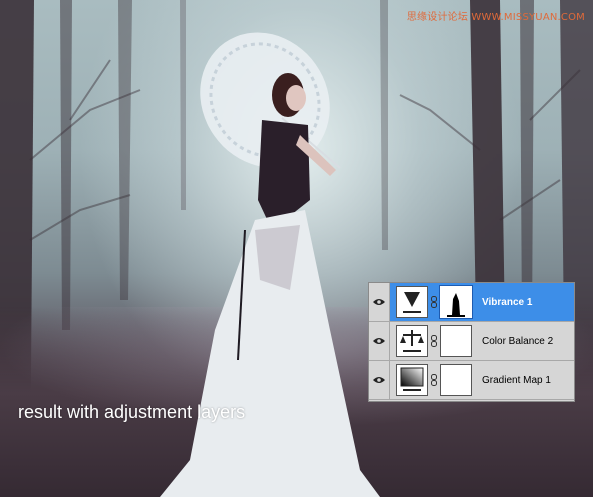  I want to click on result-caption: result with adjustment layers, so click(132, 412).